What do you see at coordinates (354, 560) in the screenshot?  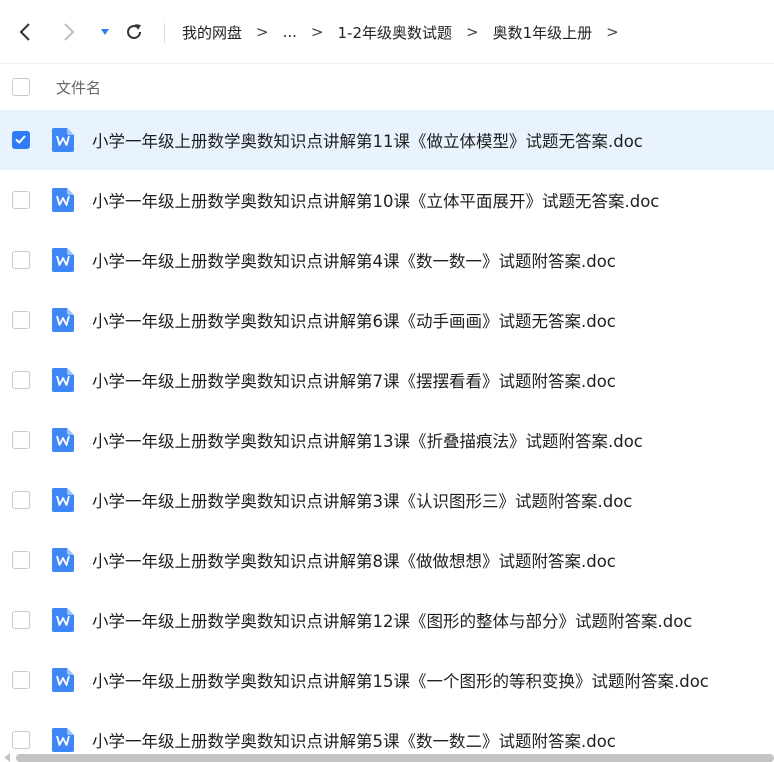 I see `file-name: 小学一年级上册数学奥数知识点讲解第8课《做做想想》试题附答案.doc` at bounding box center [354, 560].